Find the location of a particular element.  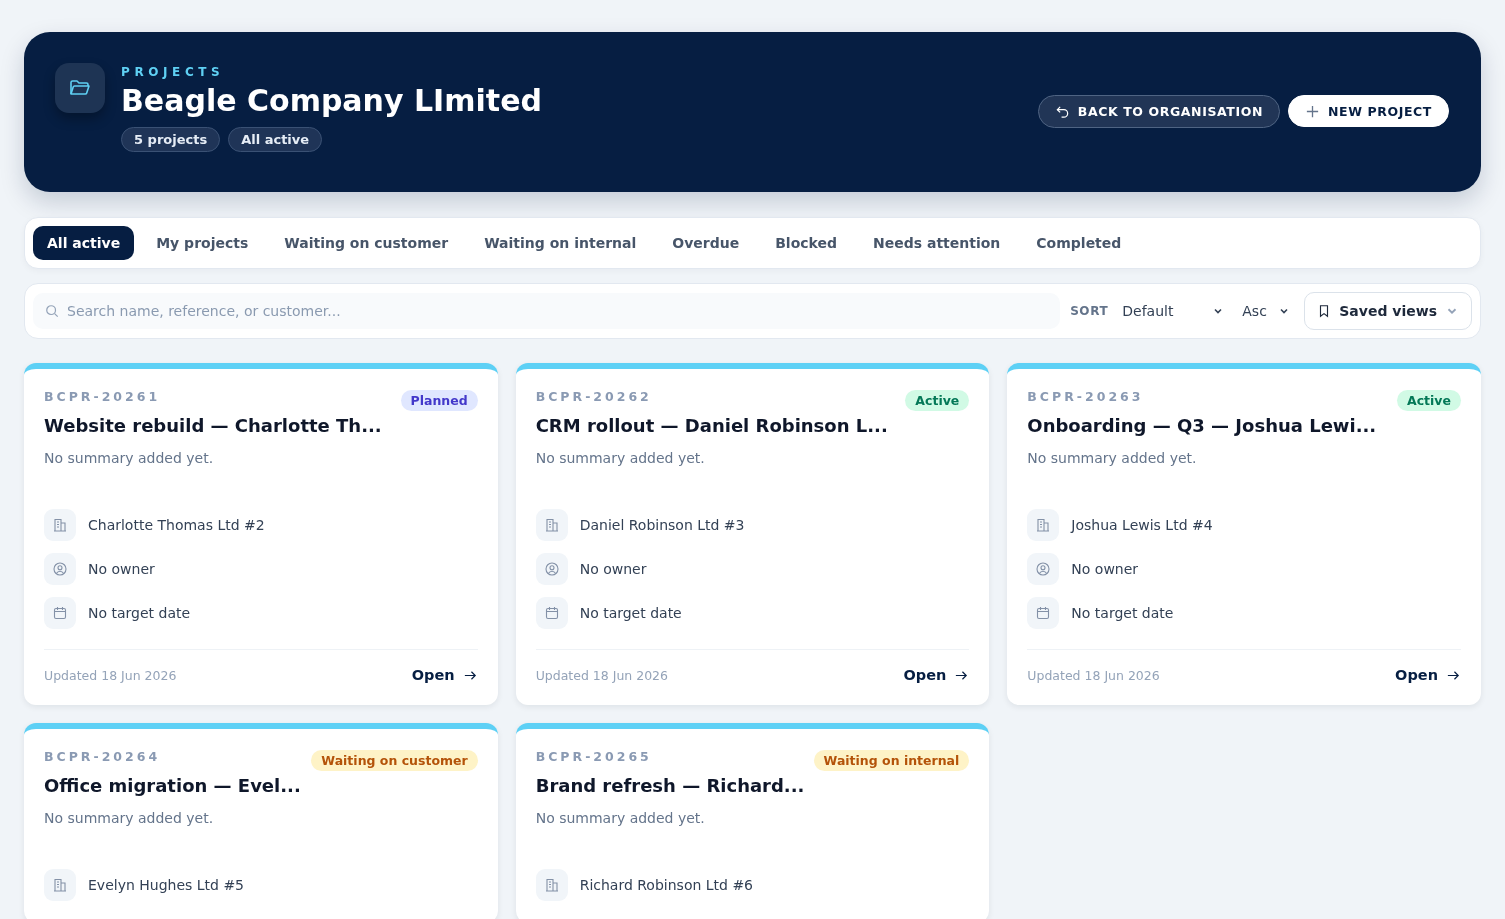

filter-tab: Completed is located at coordinates (1079, 243).